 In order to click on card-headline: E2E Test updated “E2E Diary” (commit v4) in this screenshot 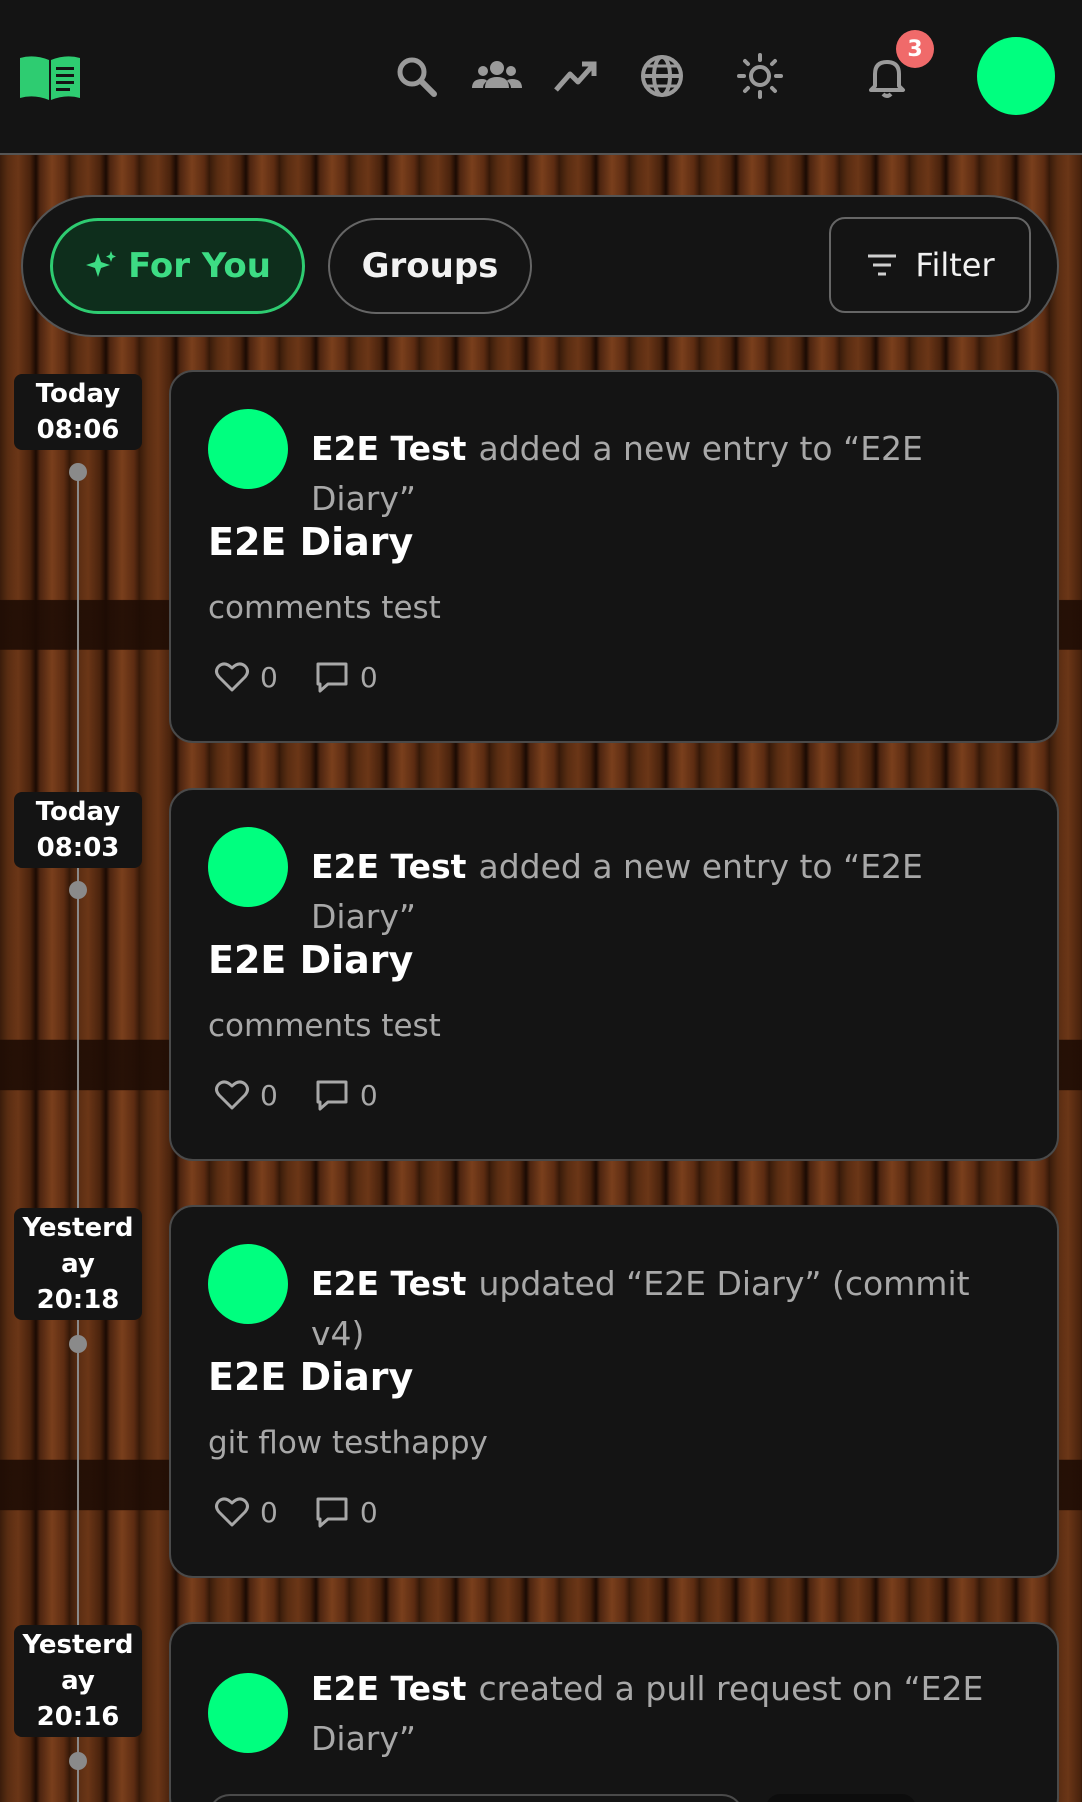, I will do `click(671, 1309)`.